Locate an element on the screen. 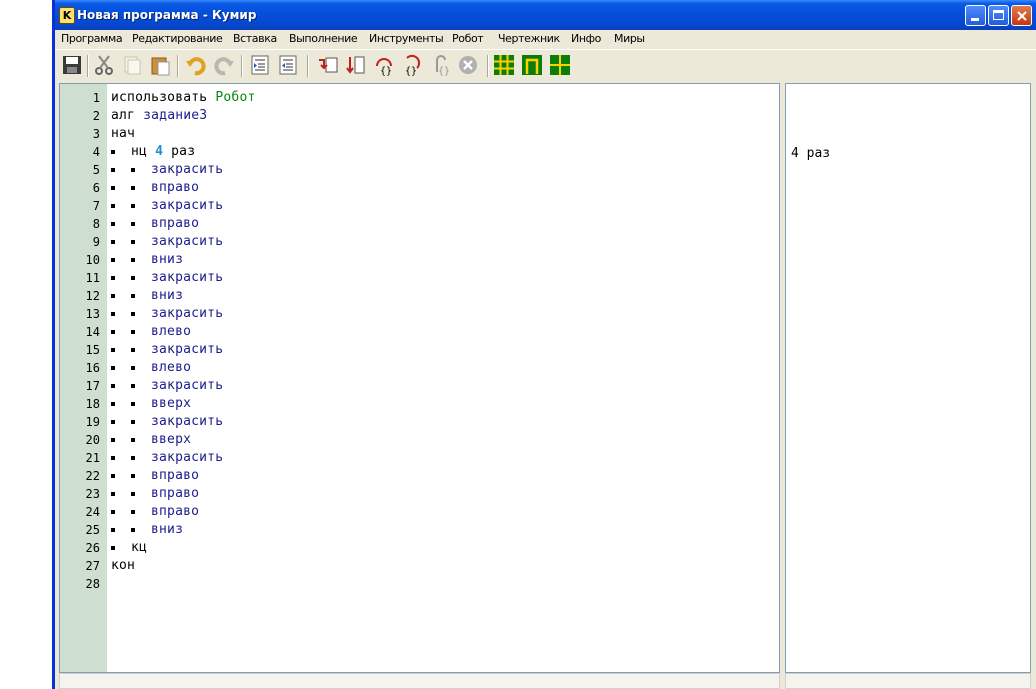 This screenshot has height=689, width=1036. title-bar: K Новая программа - Кумир is located at coordinates (545, 15).